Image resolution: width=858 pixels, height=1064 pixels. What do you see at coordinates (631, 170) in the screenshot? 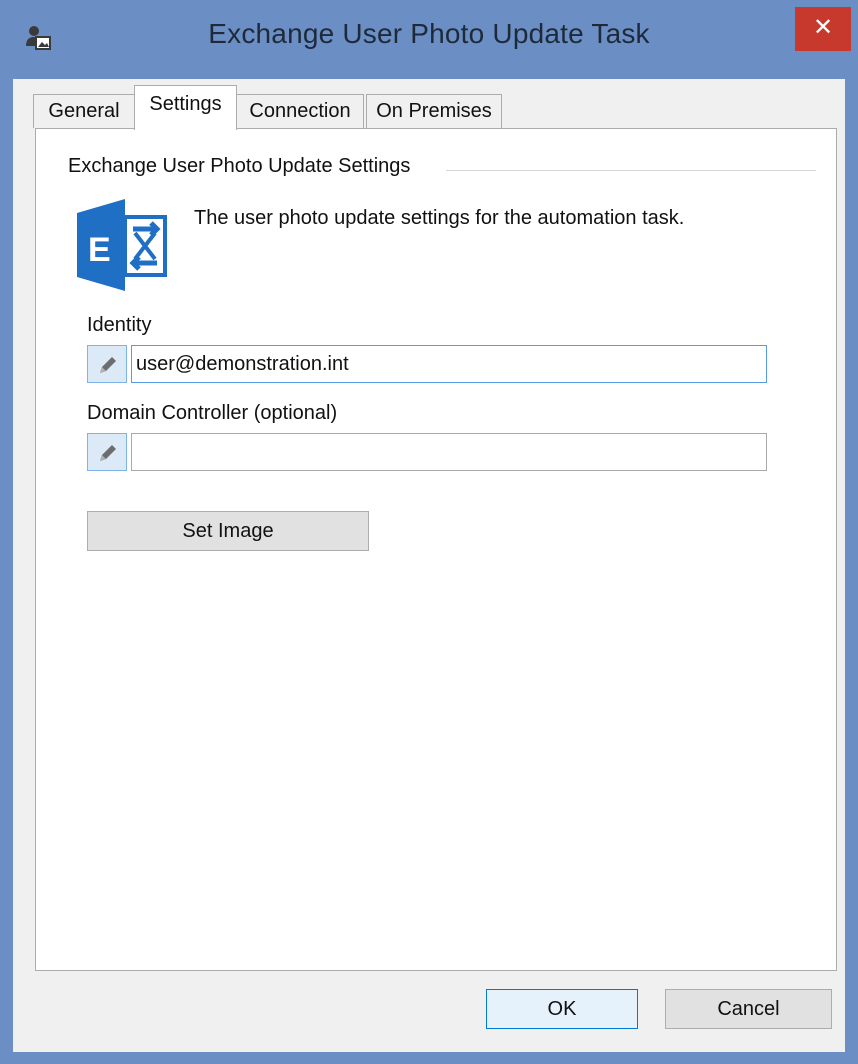
I see `section-divider` at bounding box center [631, 170].